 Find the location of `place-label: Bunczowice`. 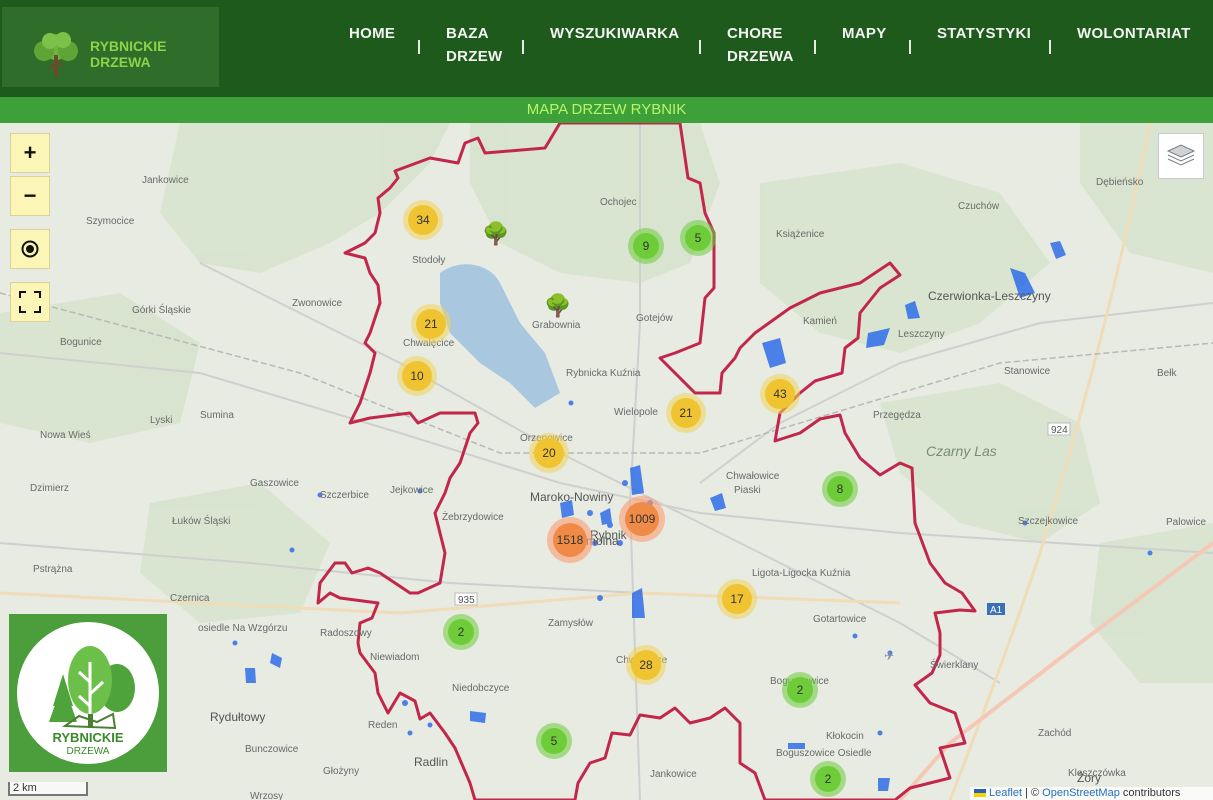

place-label: Bunczowice is located at coordinates (272, 749).